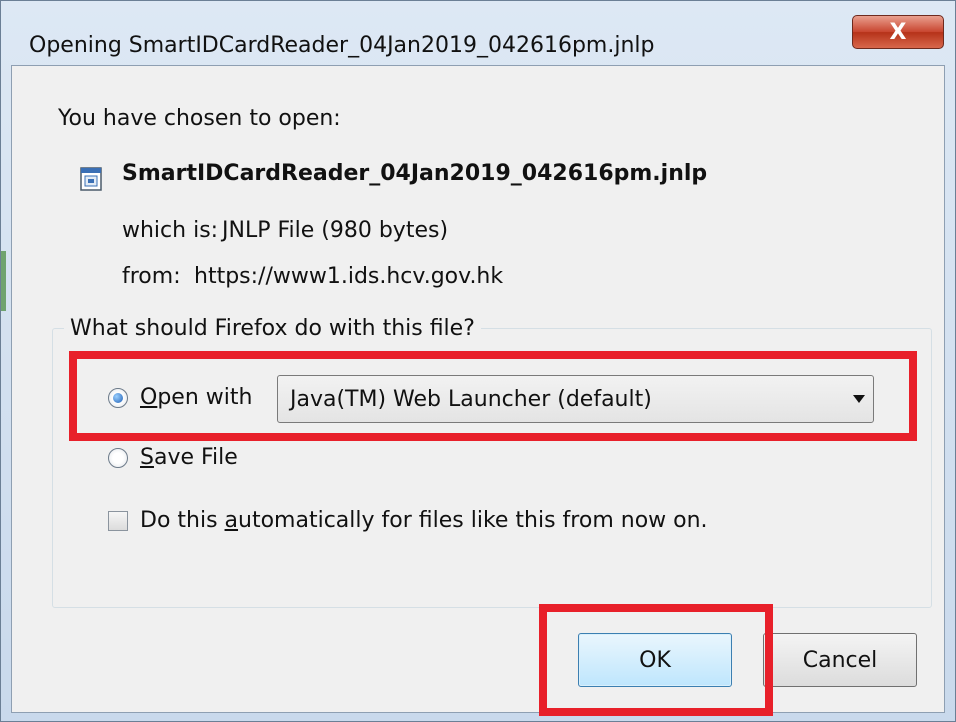 Image resolution: width=956 pixels, height=722 pixels. What do you see at coordinates (335, 230) in the screenshot?
I see `file-type-value: JNLP File (980 bytes)` at bounding box center [335, 230].